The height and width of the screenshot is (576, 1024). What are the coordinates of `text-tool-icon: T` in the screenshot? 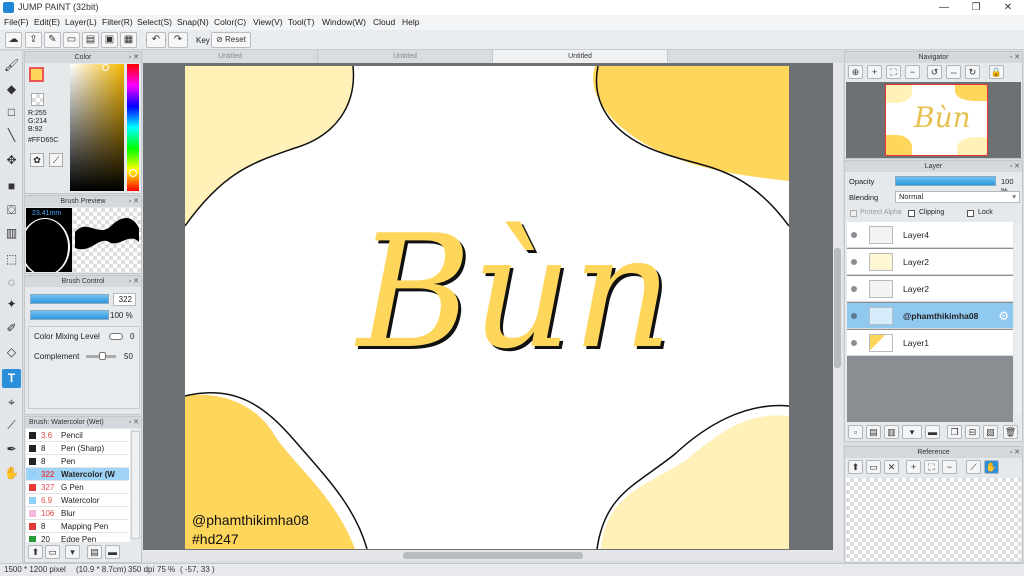 It's located at (11, 378).